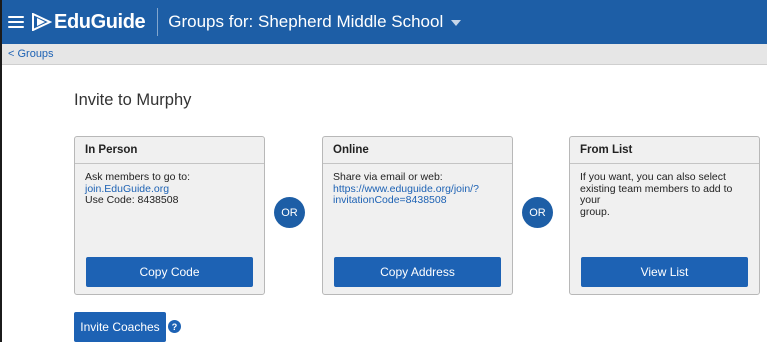  I want to click on breadcrumb: < Groups, so click(384, 54).